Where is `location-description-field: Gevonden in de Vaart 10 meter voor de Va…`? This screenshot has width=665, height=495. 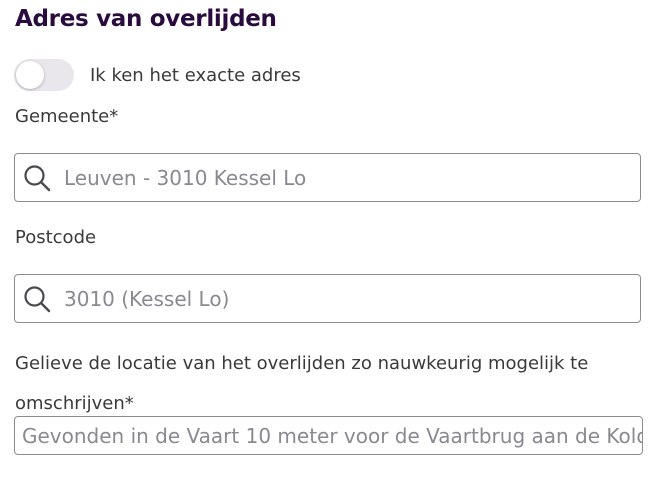 location-description-field: Gevonden in de Vaart 10 meter voor de Va… is located at coordinates (328, 435).